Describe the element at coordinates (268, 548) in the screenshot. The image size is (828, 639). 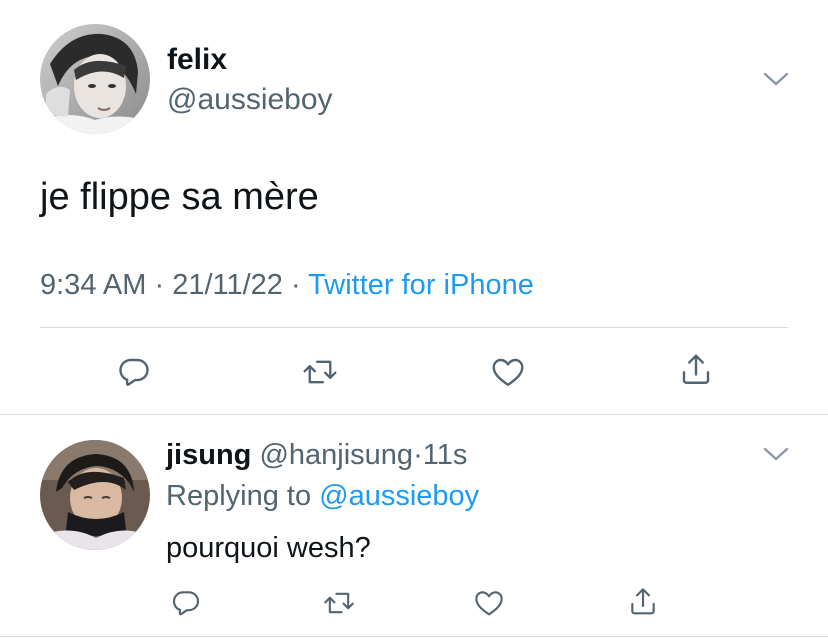
I see `reply-tweet-text: pourquoi wesh?` at that location.